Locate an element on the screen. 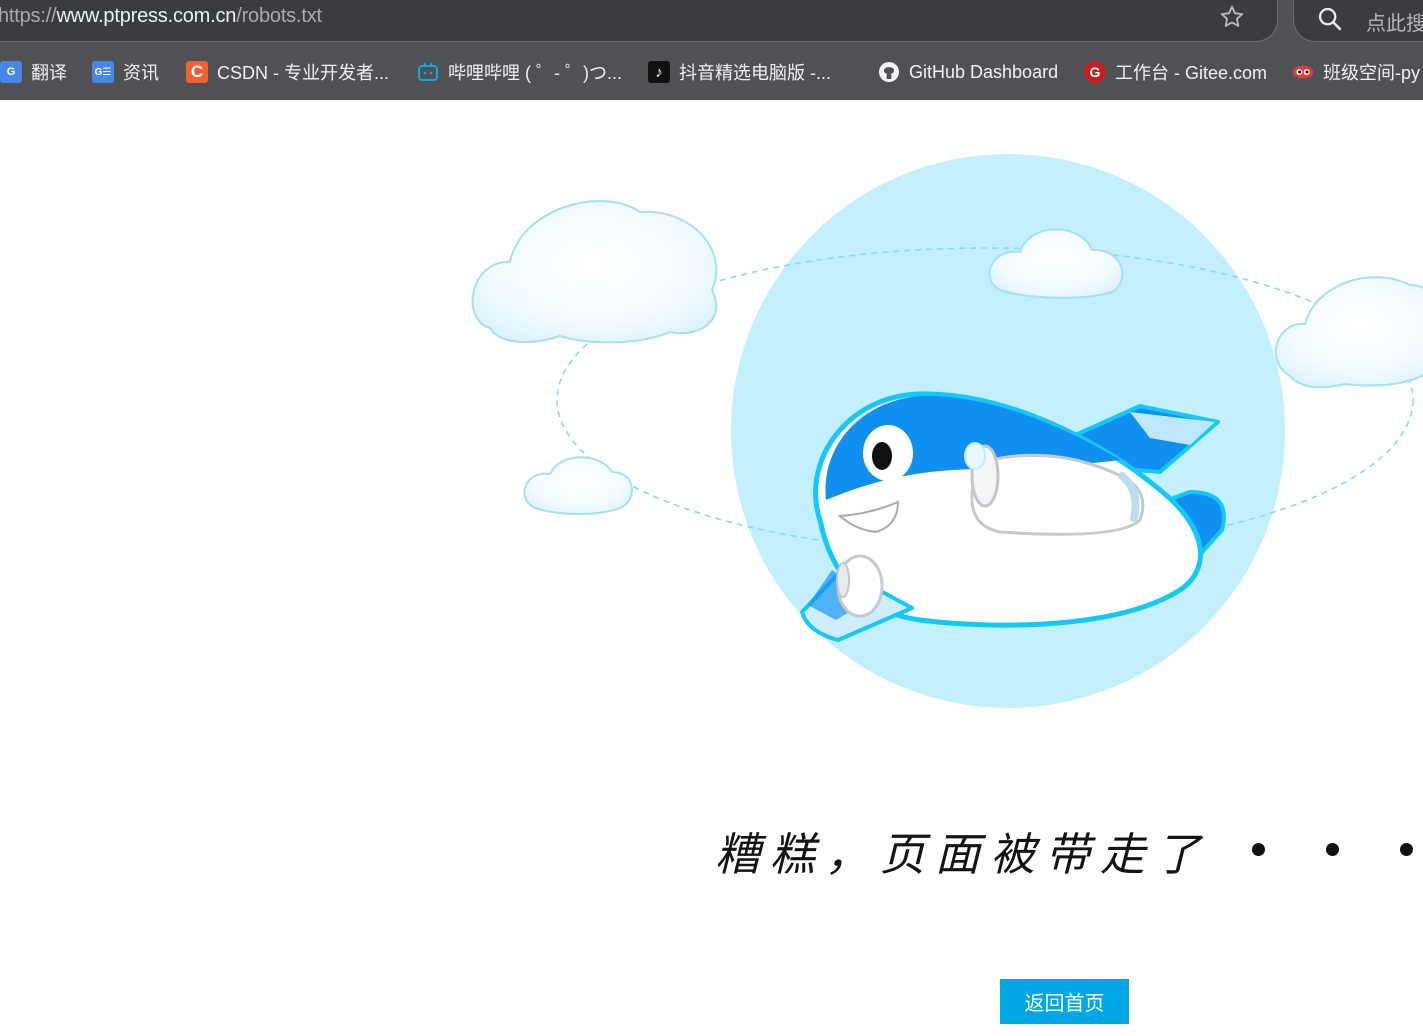  url-host: www.ptpress.com.cn is located at coordinates (146, 16).